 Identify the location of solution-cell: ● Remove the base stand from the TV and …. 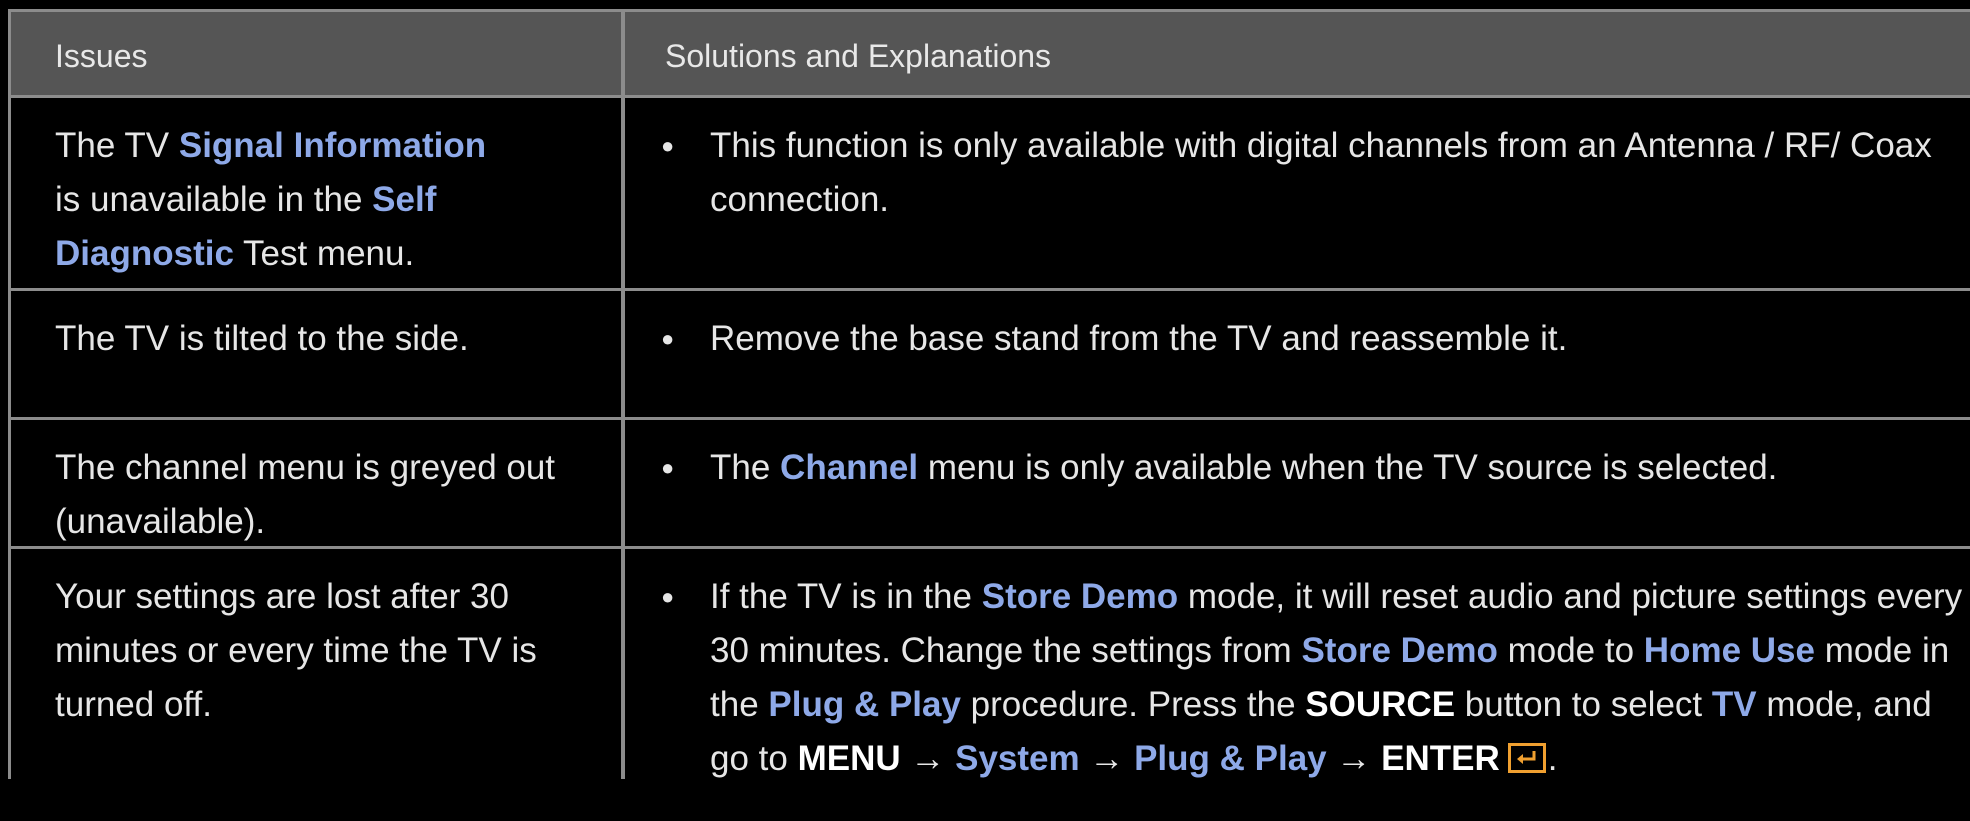
(1297, 354).